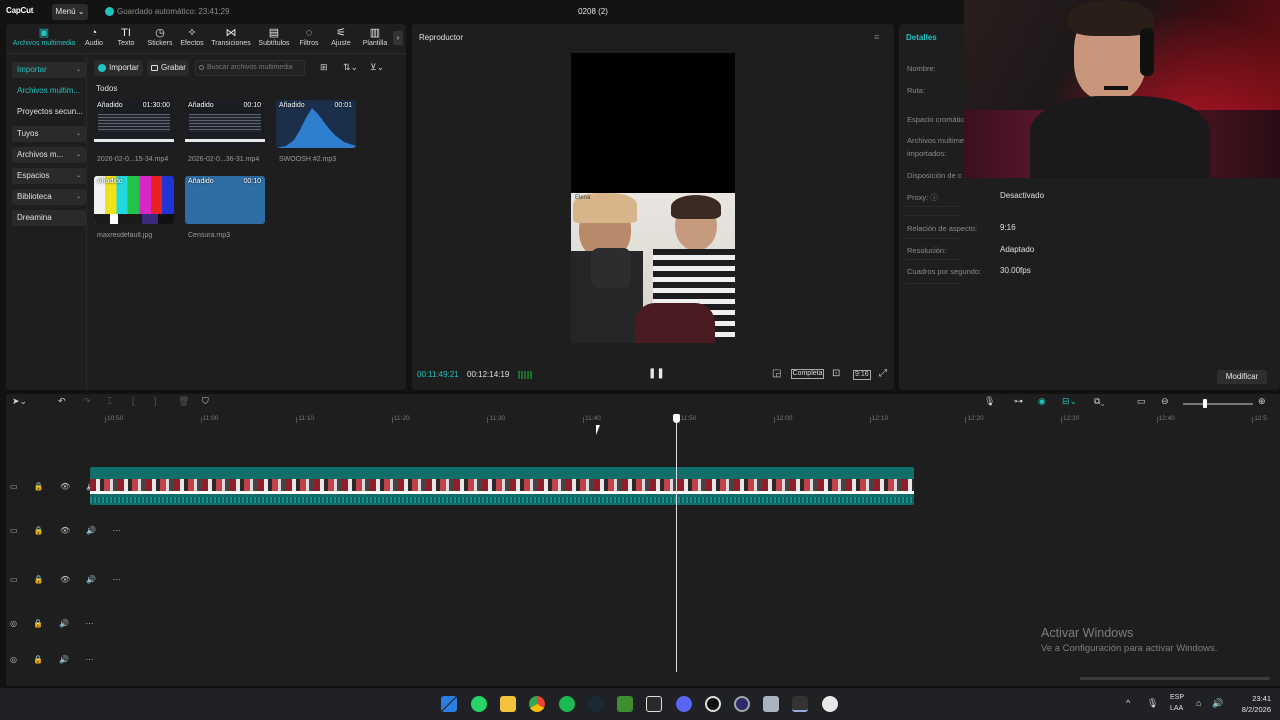 The image size is (1280, 720). Describe the element at coordinates (640, 704) in the screenshot. I see `windows-taskbar` at that location.